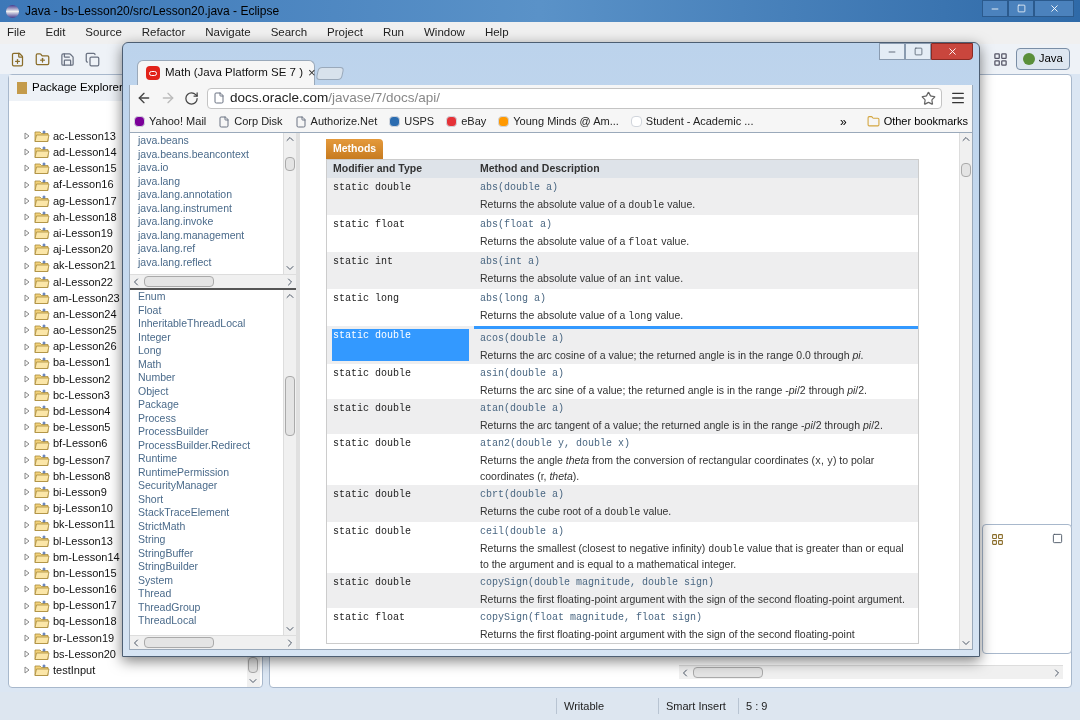  What do you see at coordinates (444, 33) in the screenshot?
I see `menu-item: Window` at bounding box center [444, 33].